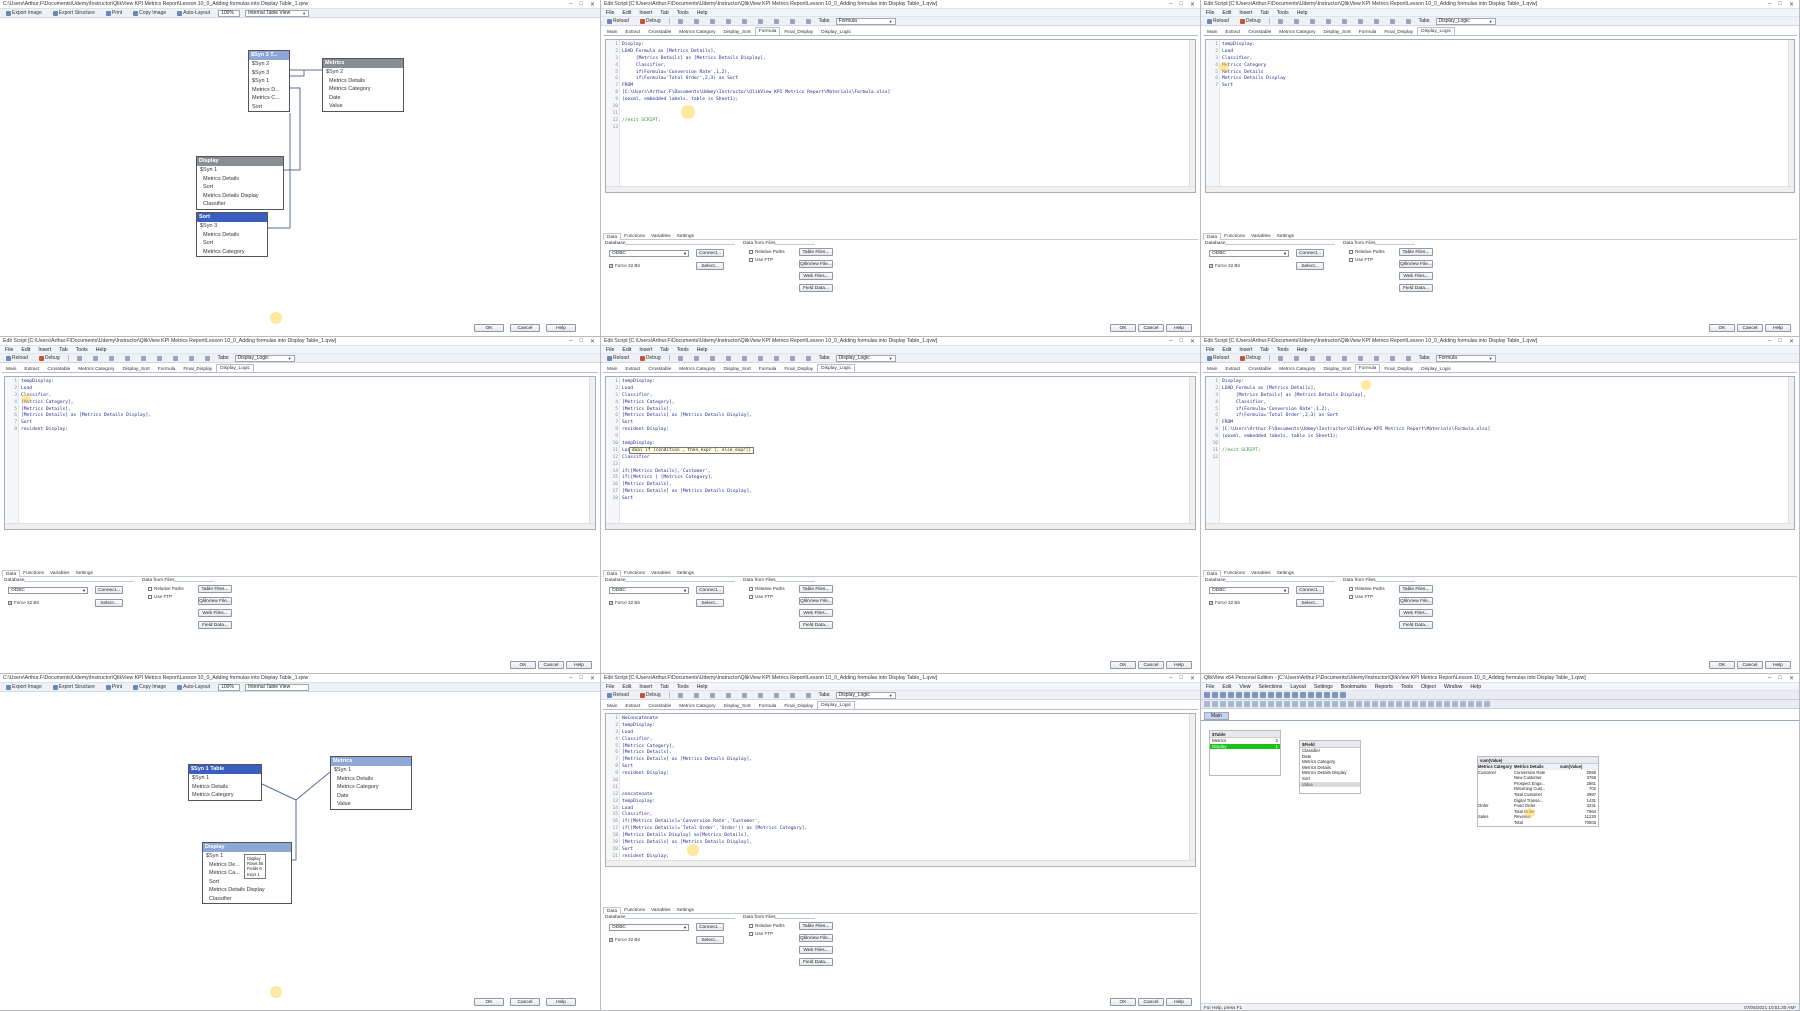 The height and width of the screenshot is (1011, 1800). I want to click on toolbar-copy-image-button: Copy Image, so click(149, 13).